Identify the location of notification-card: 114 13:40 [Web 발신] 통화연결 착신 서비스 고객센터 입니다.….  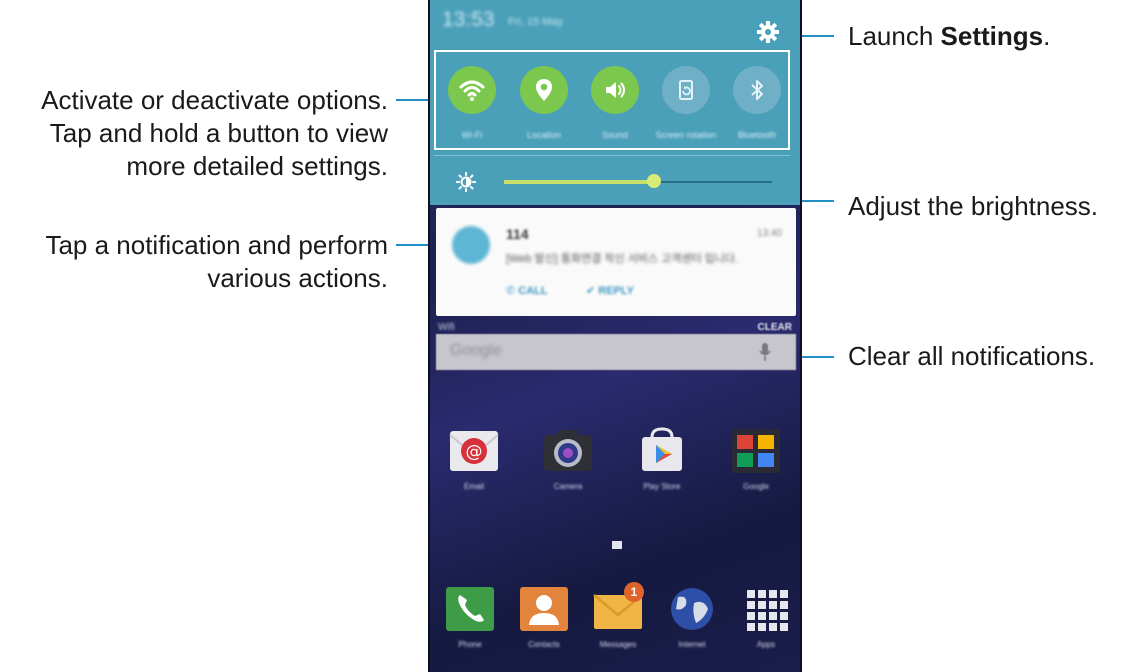
(616, 262).